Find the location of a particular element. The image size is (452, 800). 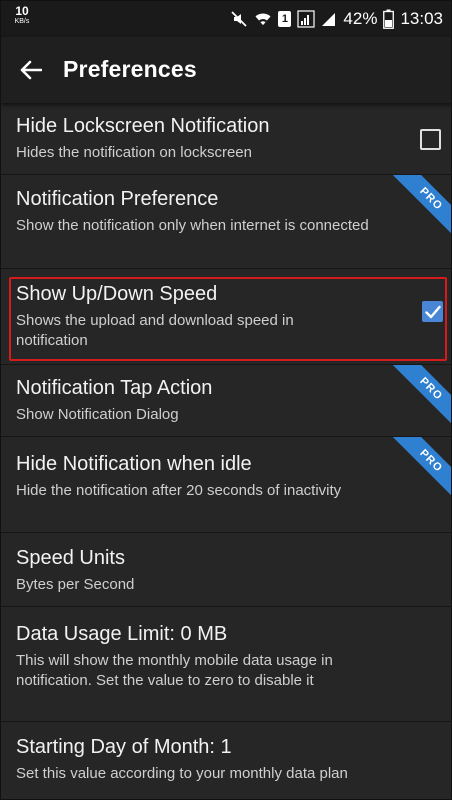

clock: 13:03 is located at coordinates (421, 18).